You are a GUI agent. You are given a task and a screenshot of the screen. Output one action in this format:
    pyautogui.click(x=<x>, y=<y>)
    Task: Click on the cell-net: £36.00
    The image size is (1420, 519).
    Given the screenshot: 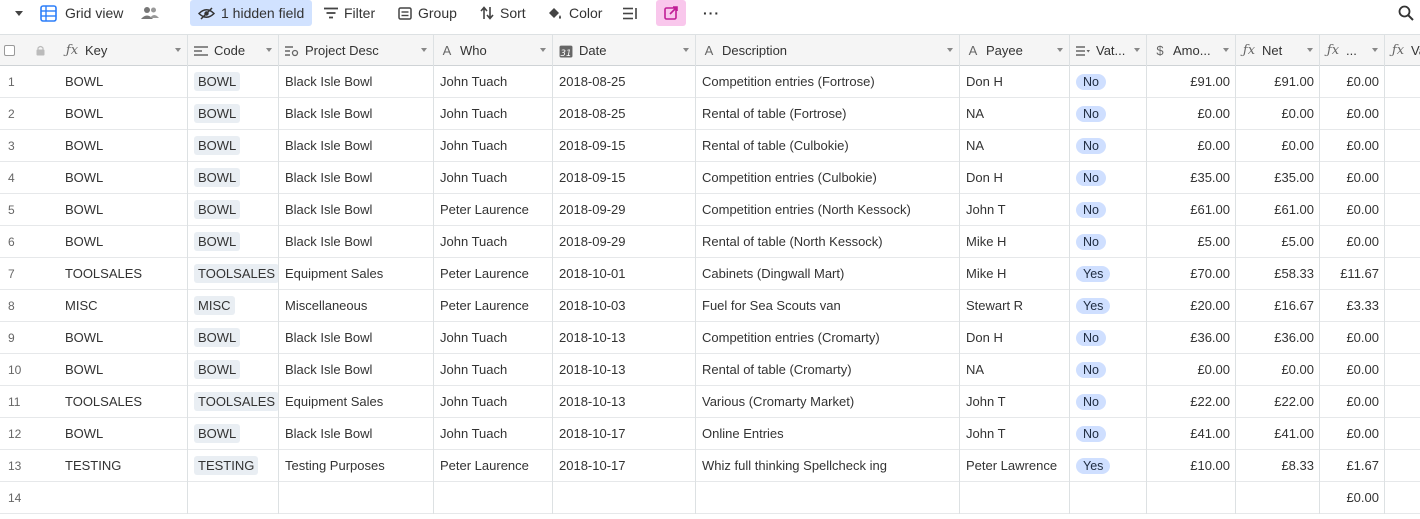 What is the action you would take?
    pyautogui.click(x=1278, y=337)
    